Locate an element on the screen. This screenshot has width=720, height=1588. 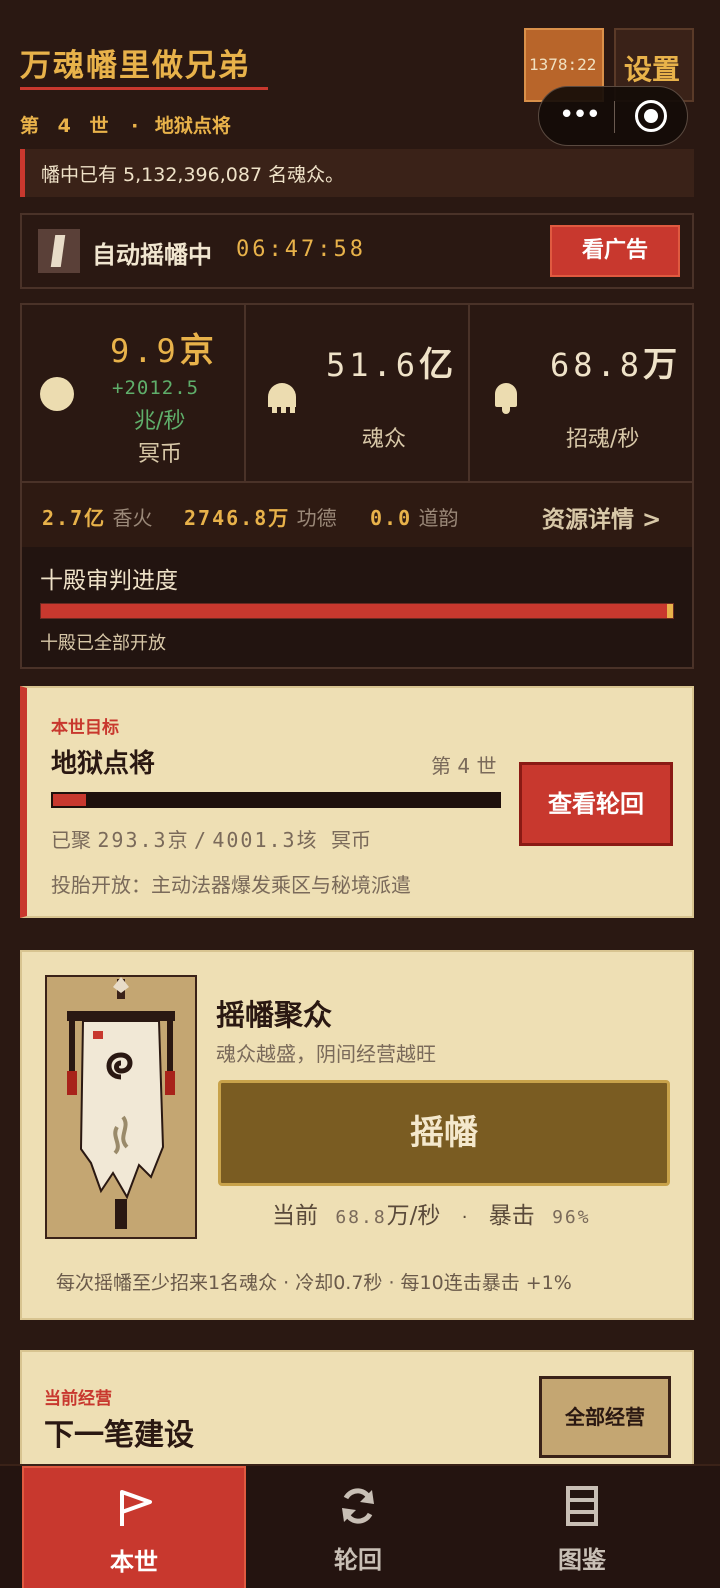
judgement-note: 十殿已全部开放 is located at coordinates (103, 643).